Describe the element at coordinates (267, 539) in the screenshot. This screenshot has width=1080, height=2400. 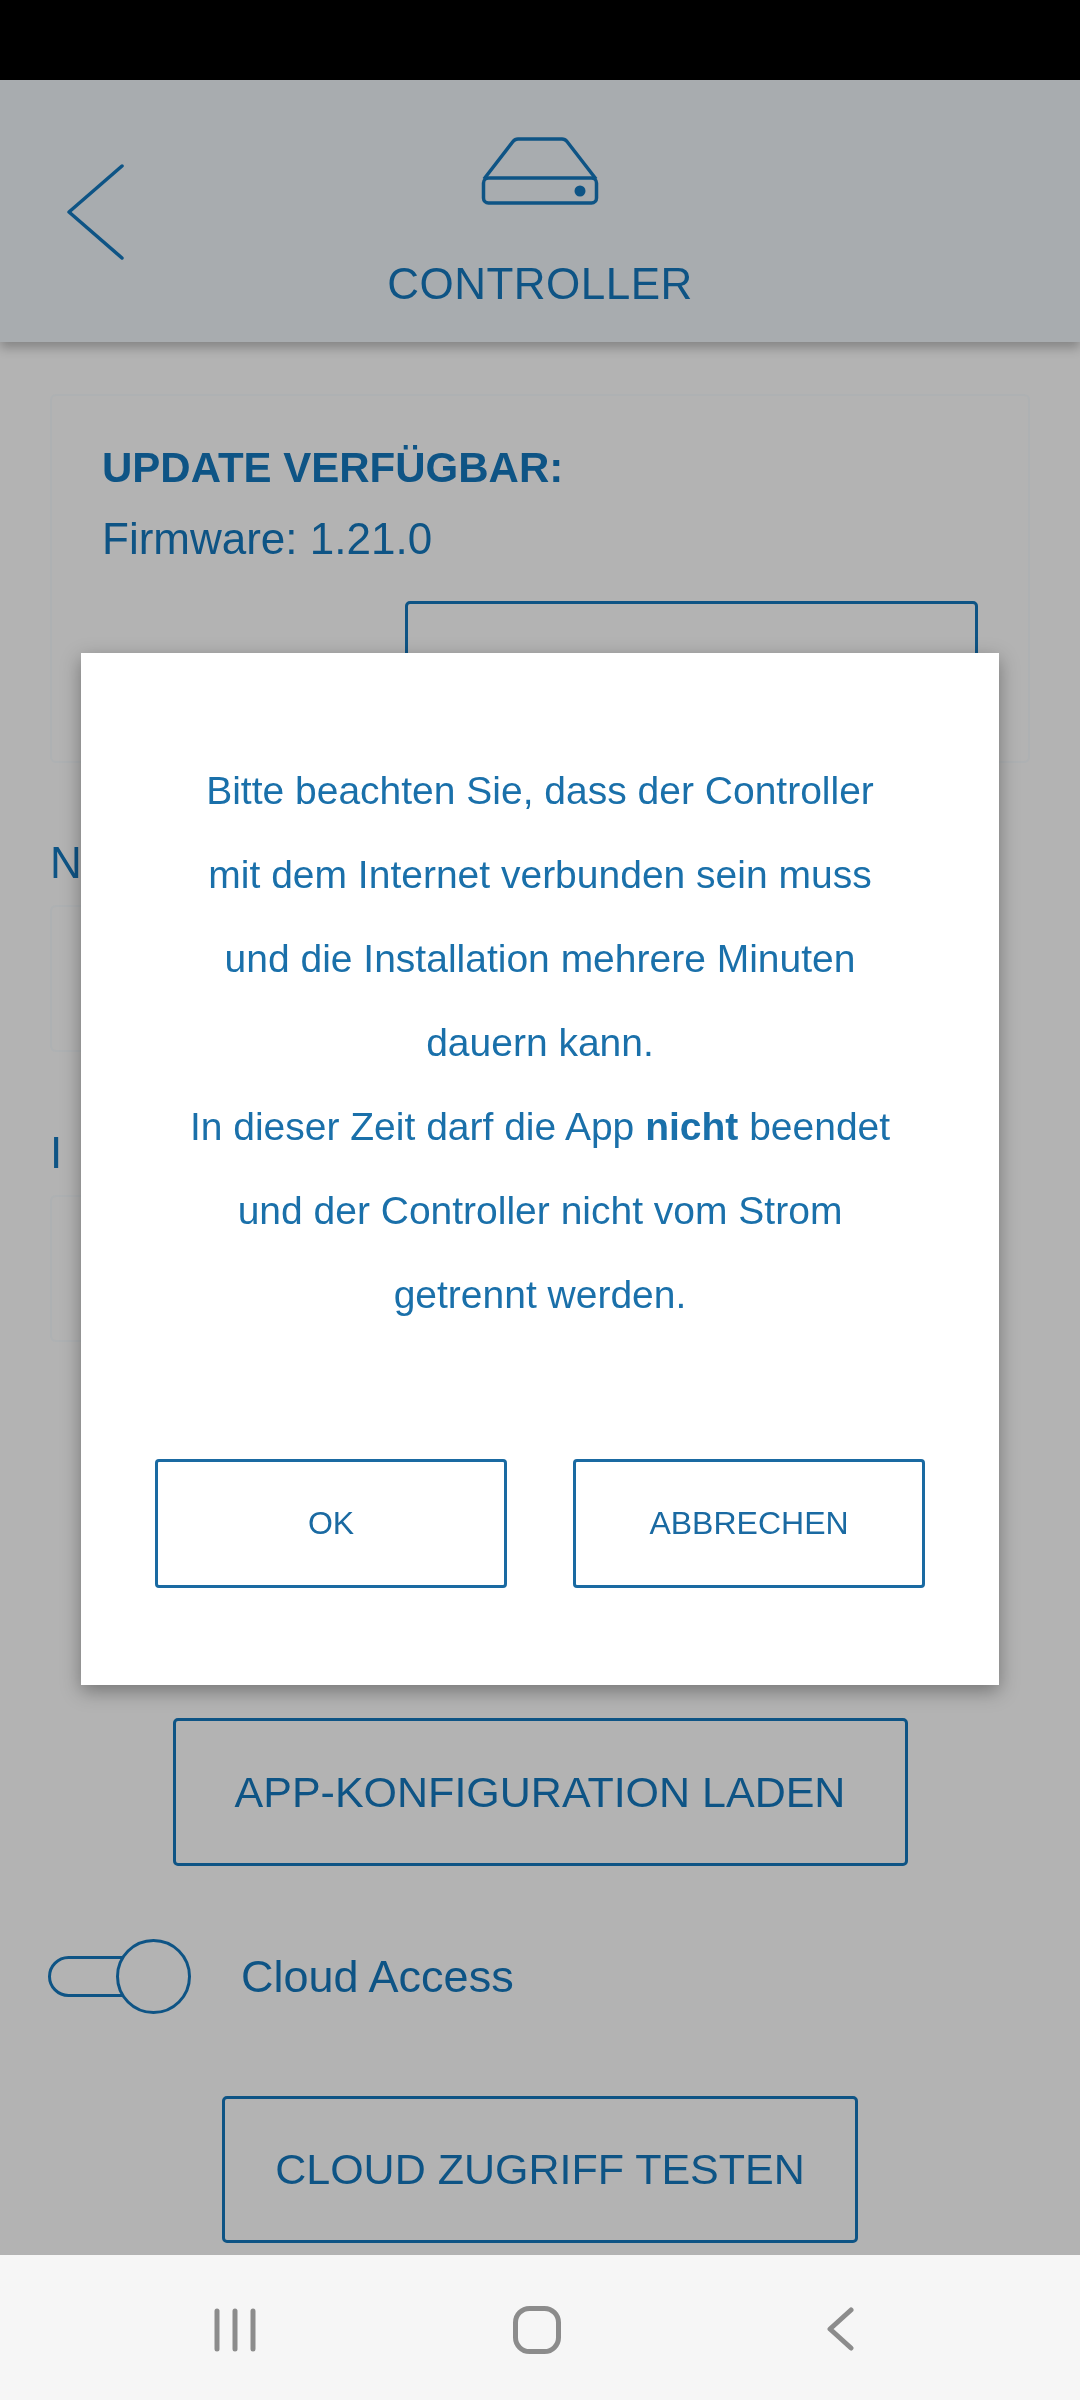
I see `firmware-version: Firmware: 1.21.0` at that location.